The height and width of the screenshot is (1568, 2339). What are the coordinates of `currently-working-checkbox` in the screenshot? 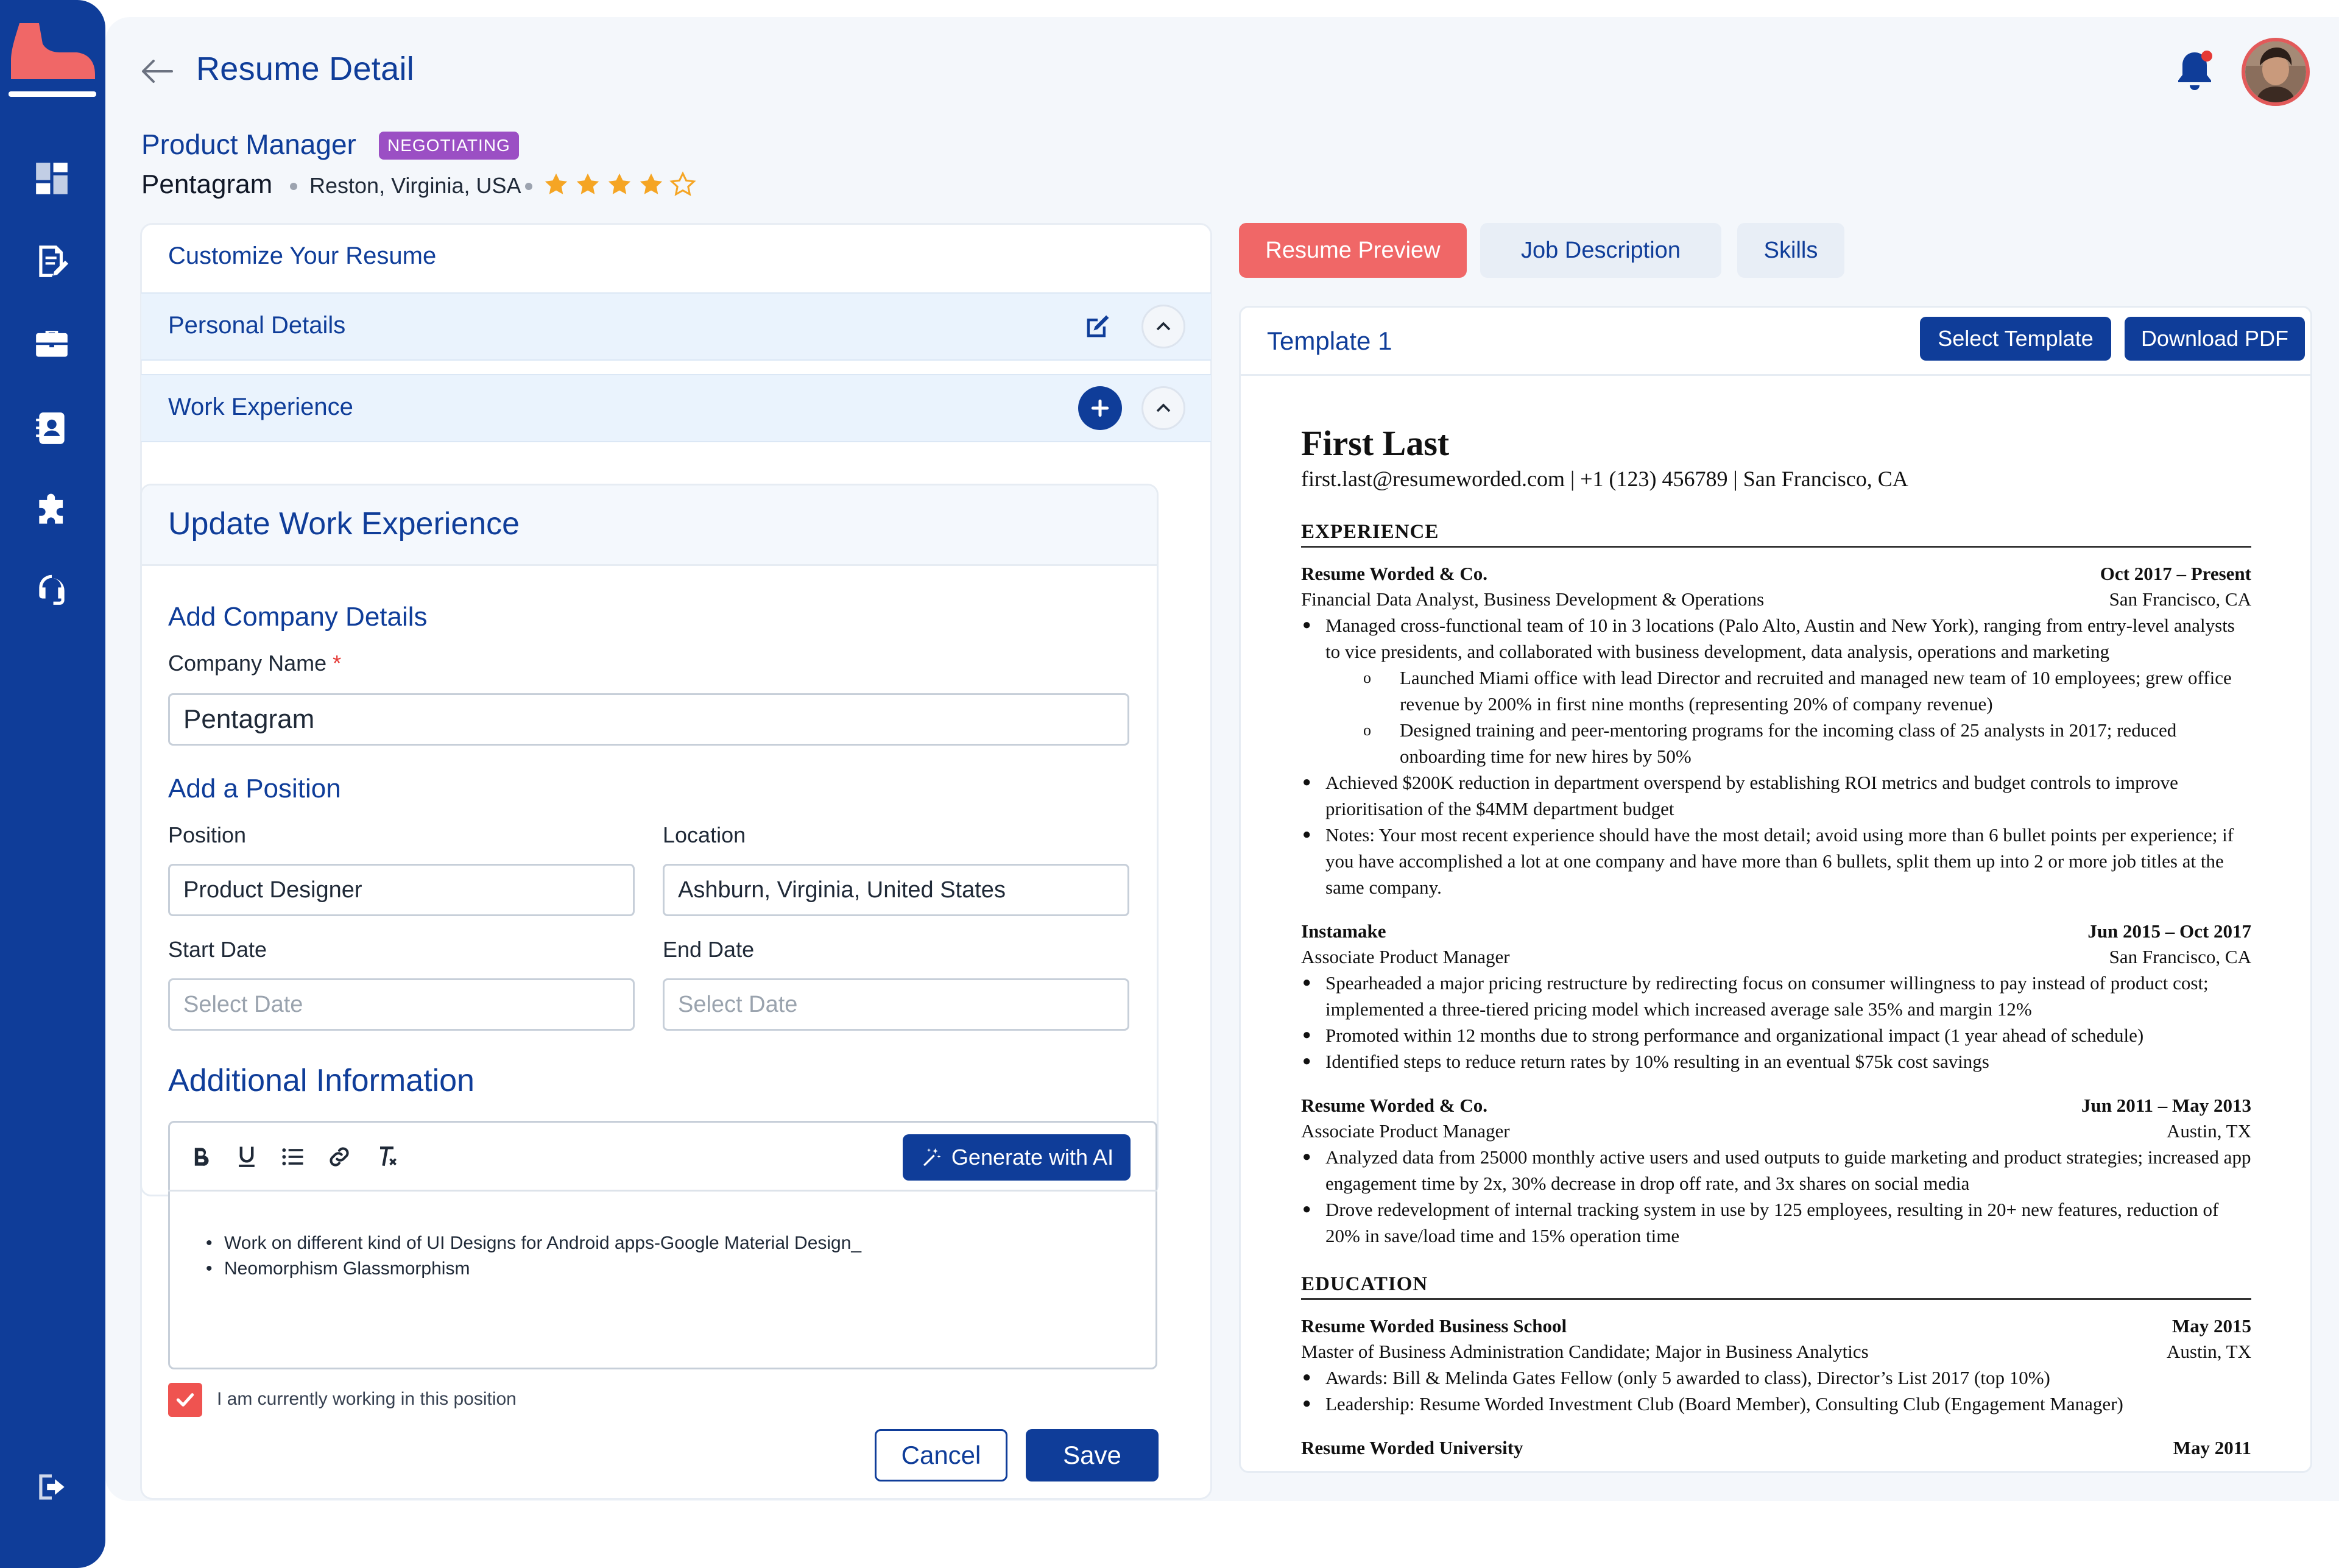 It's located at (185, 1400).